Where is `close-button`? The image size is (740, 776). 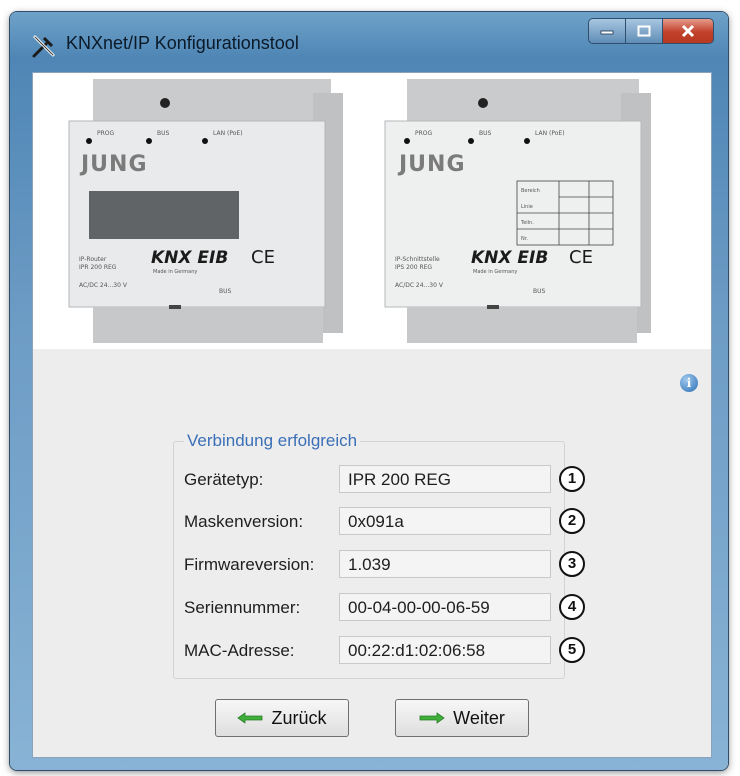 close-button is located at coordinates (688, 31).